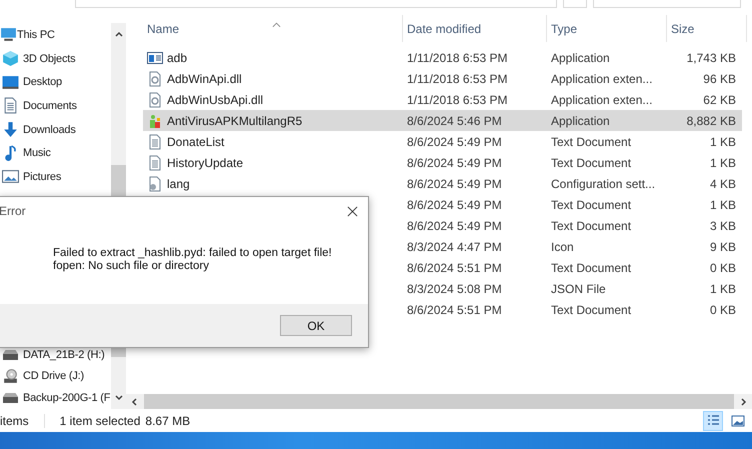  Describe the element at coordinates (14, 421) in the screenshot. I see `item-count: items` at that location.